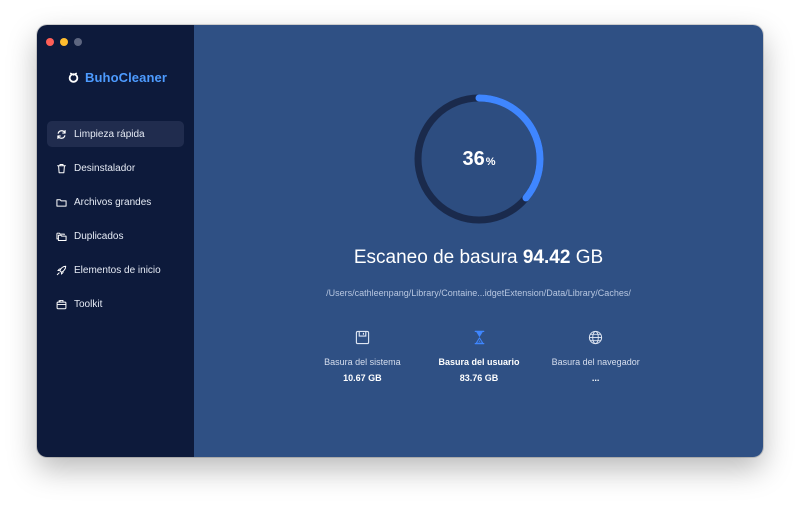  I want to click on sidebar-item-desinstalador: Desinstalador, so click(115, 168).